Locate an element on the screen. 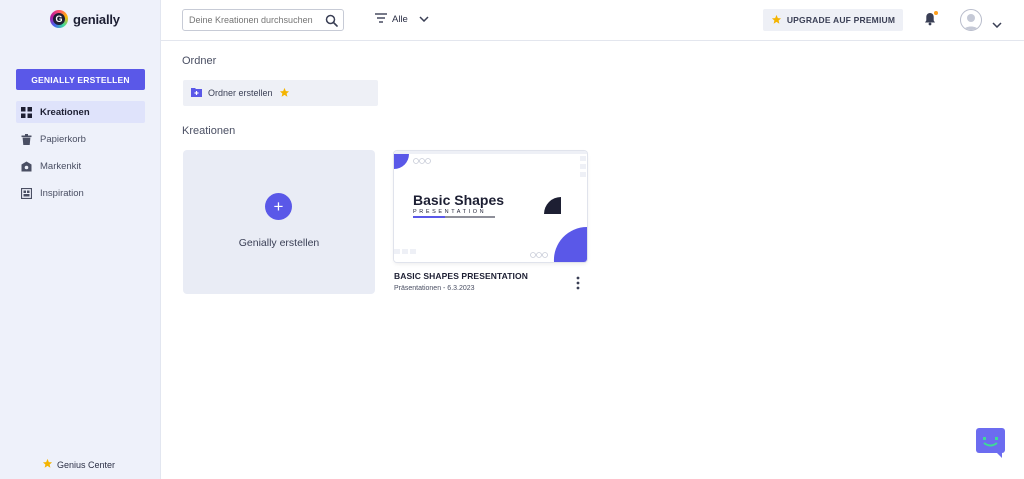 The image size is (1024, 479). genially-logo-icon: G is located at coordinates (59, 19).